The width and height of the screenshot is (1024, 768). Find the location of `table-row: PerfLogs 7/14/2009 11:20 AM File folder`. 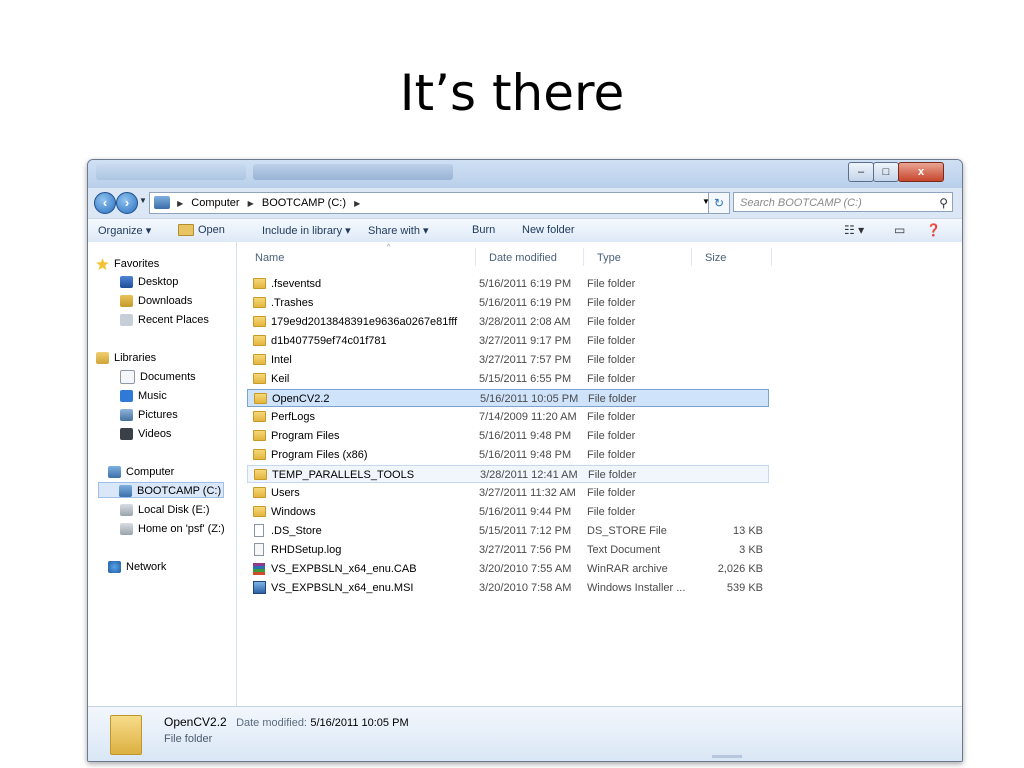

table-row: PerfLogs 7/14/2009 11:20 AM File folder is located at coordinates (508, 417).